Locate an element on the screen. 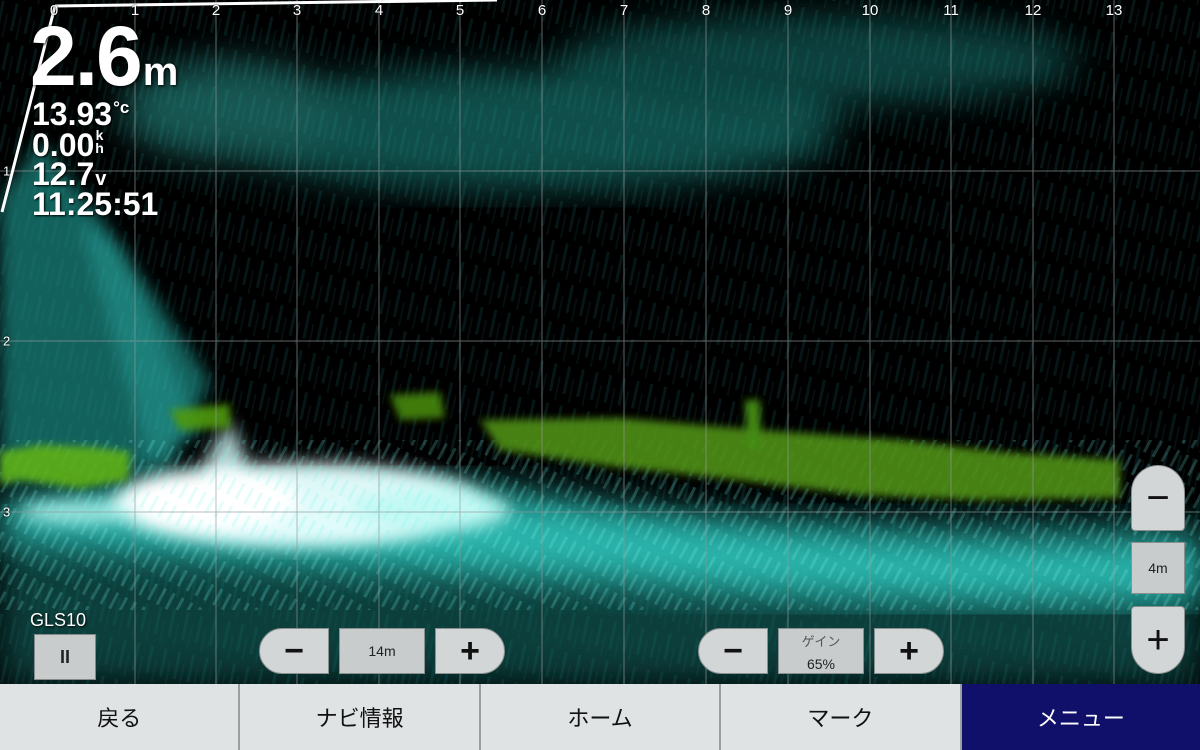 Image resolution: width=1200 pixels, height=750 pixels. horizontal-scale-label: 12 is located at coordinates (1033, 10).